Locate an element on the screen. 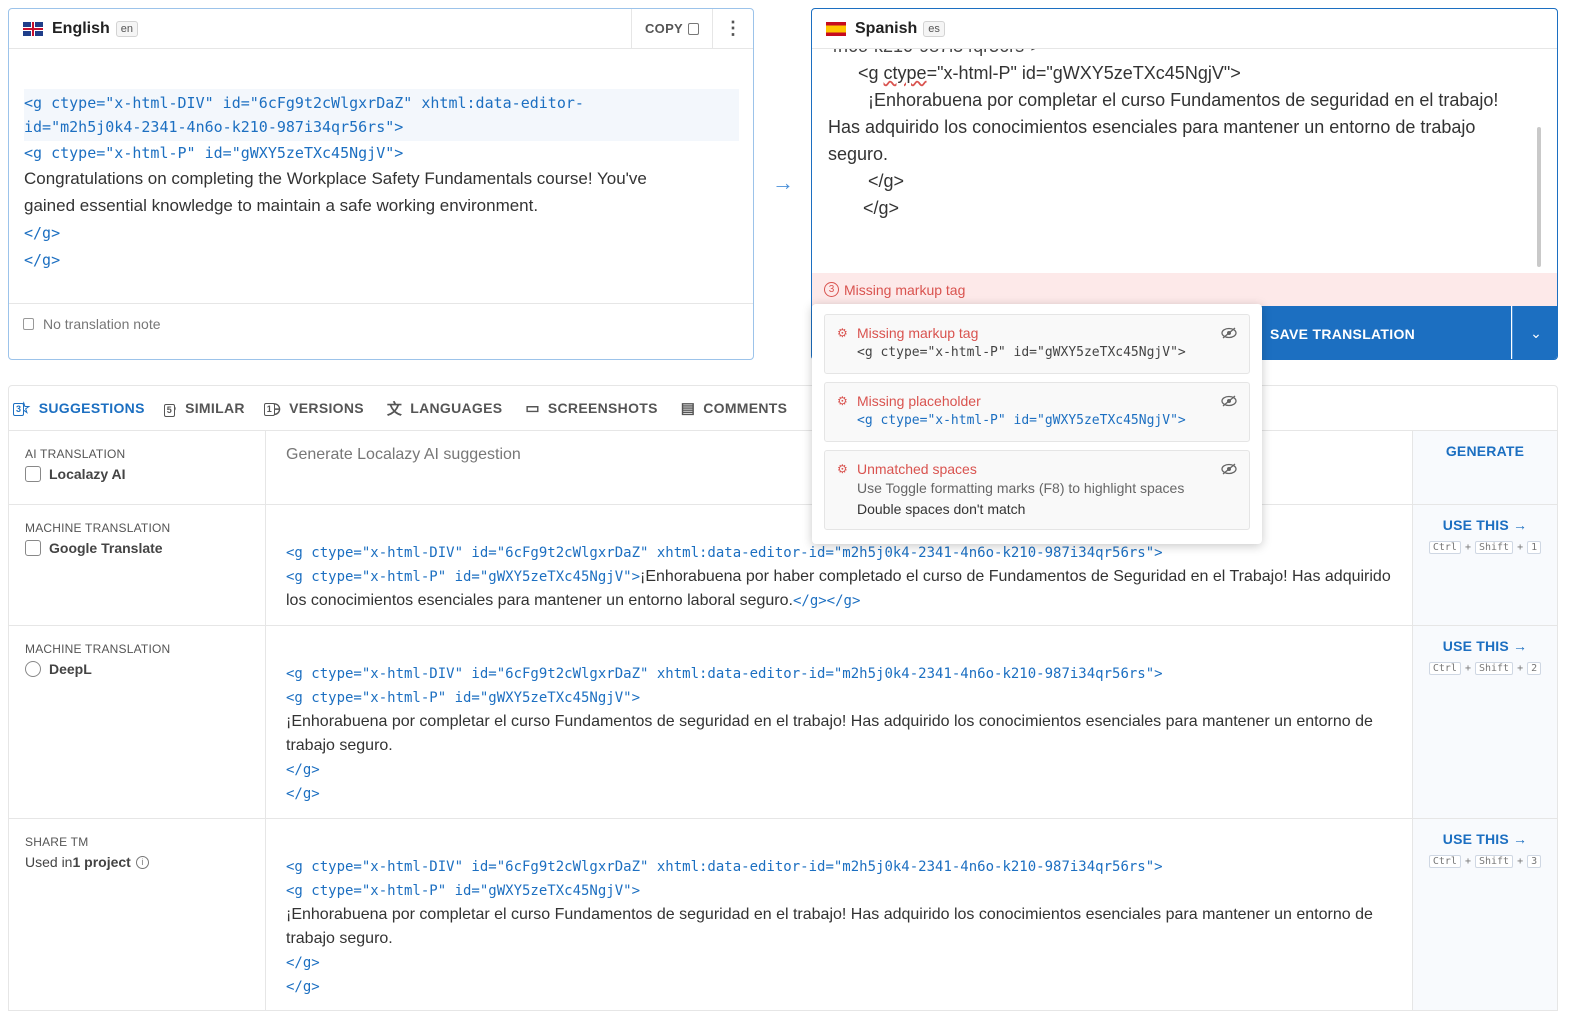 The width and height of the screenshot is (1569, 1020). spain-flag-icon is located at coordinates (836, 28).